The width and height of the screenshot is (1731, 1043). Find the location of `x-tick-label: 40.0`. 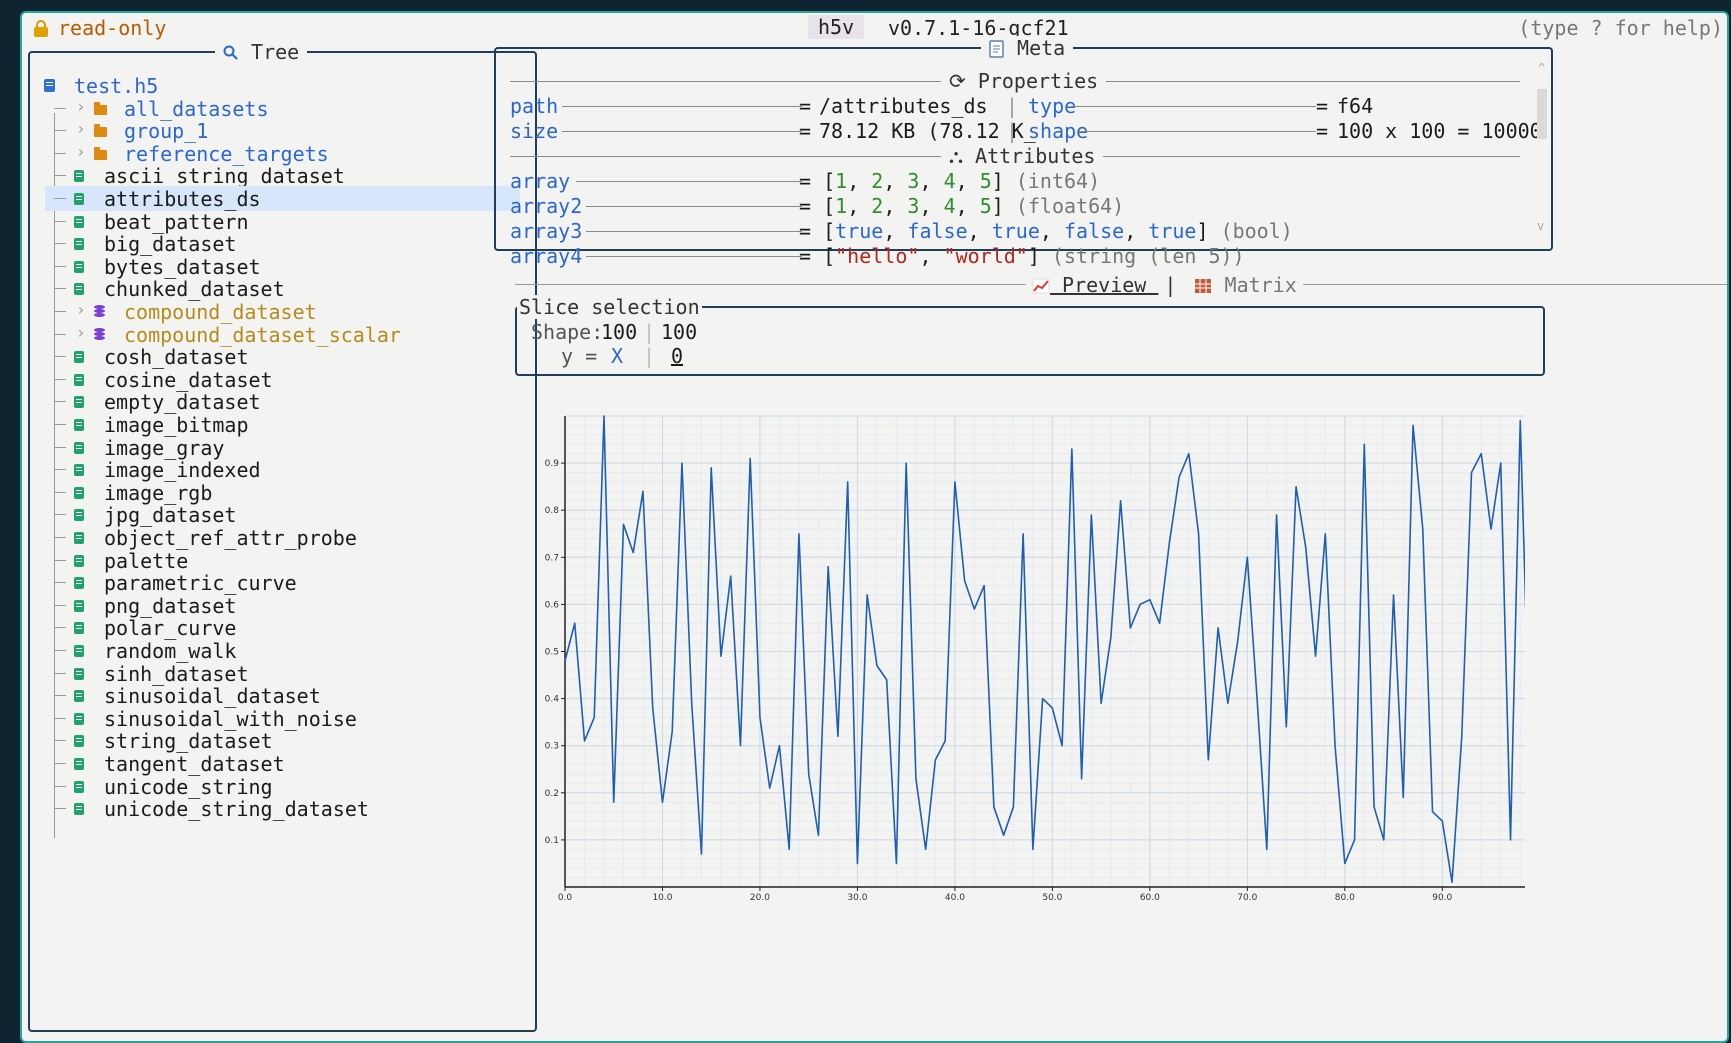

x-tick-label: 40.0 is located at coordinates (955, 898).